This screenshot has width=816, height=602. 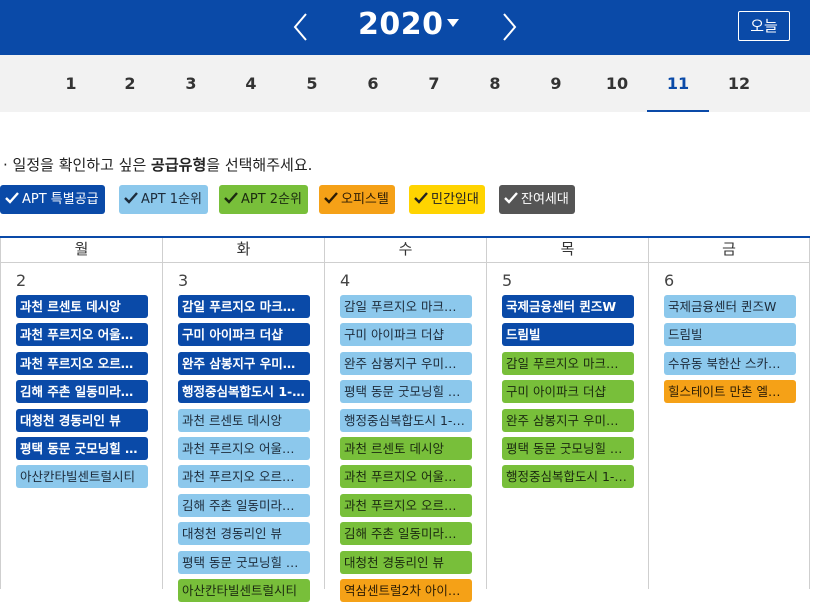 I want to click on weekday-header: 목, so click(x=567, y=250).